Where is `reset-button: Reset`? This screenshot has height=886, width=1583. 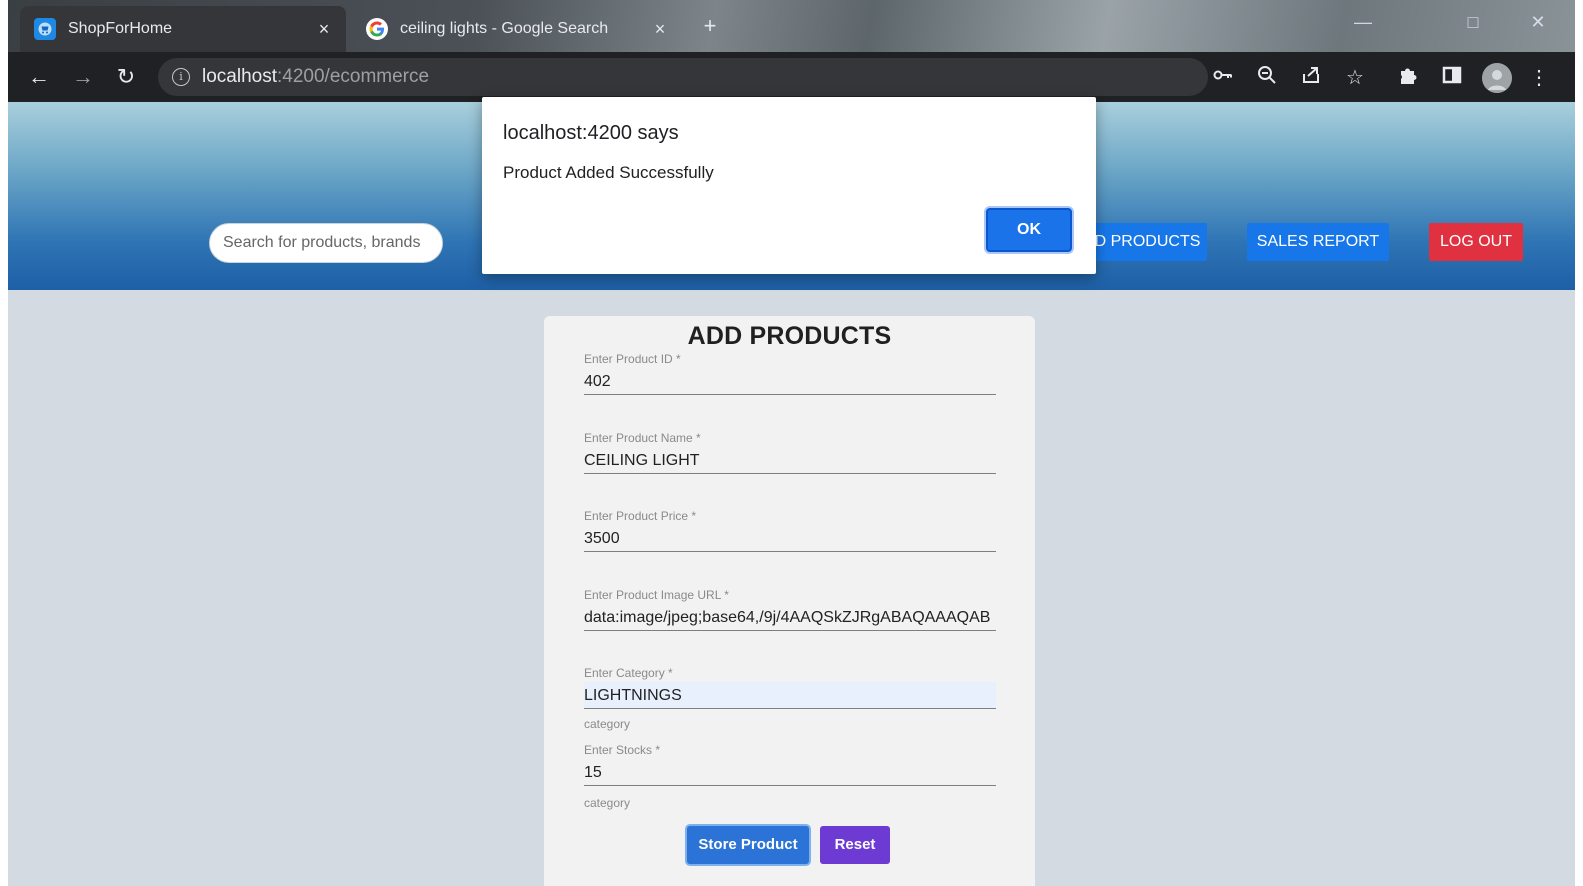 reset-button: Reset is located at coordinates (855, 845).